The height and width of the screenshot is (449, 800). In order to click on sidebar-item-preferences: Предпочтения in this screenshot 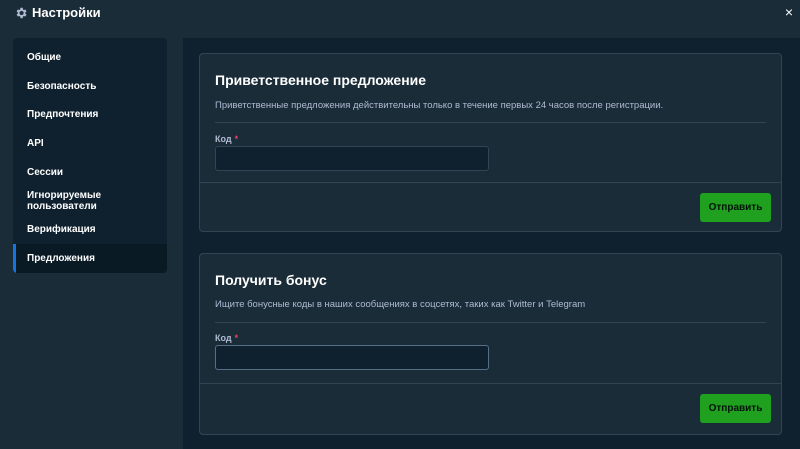, I will do `click(90, 114)`.